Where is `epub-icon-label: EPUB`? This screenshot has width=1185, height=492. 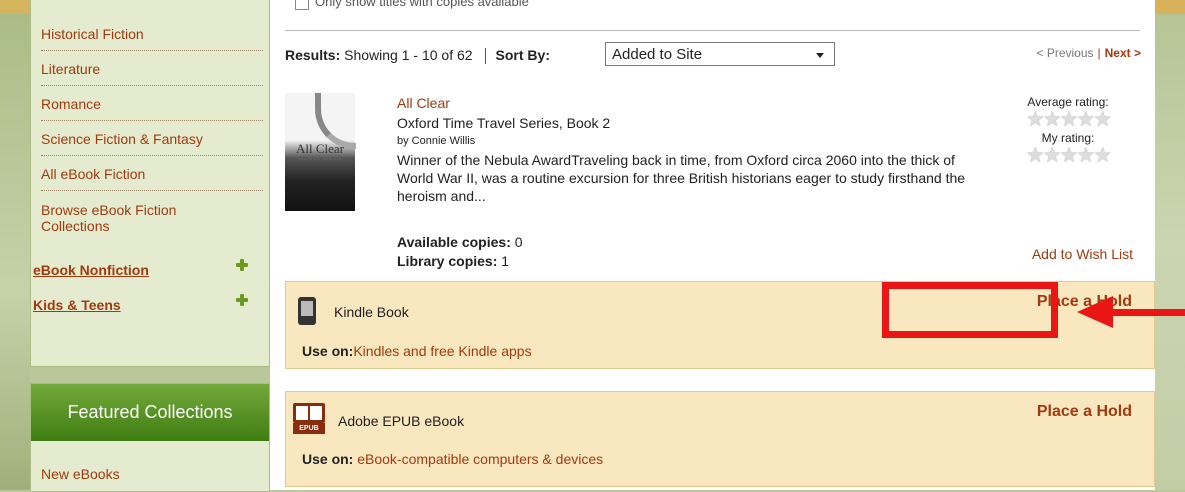 epub-icon-label: EPUB is located at coordinates (309, 428).